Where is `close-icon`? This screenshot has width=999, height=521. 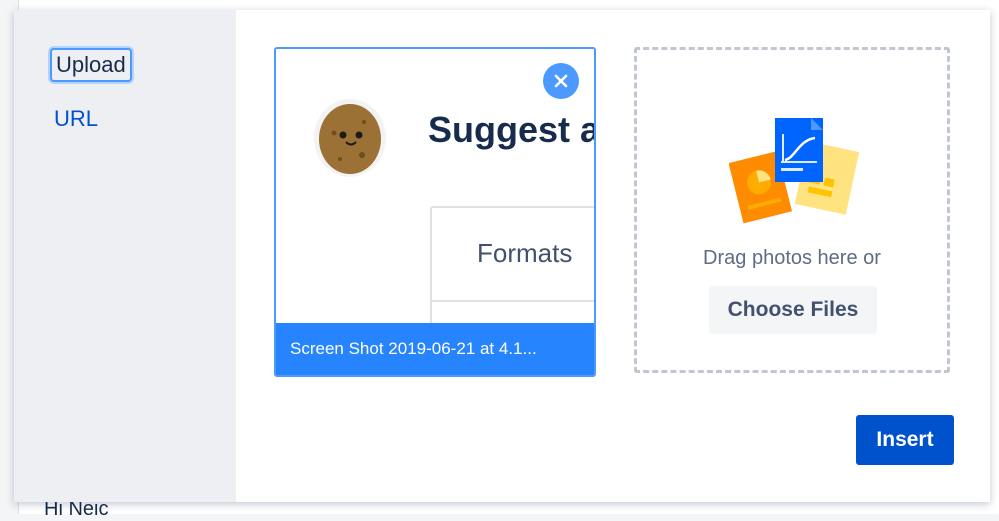 close-icon is located at coordinates (561, 81).